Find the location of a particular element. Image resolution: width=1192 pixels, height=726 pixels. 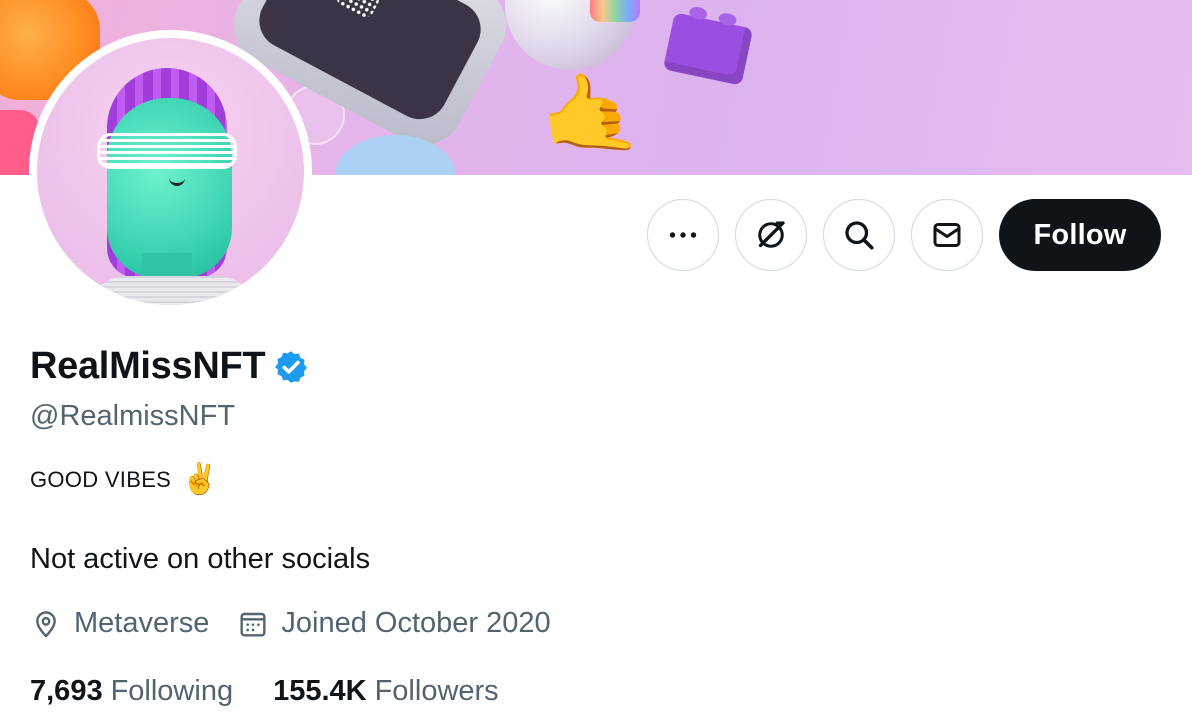

followers-link: 155.4K Followers is located at coordinates (386, 691).